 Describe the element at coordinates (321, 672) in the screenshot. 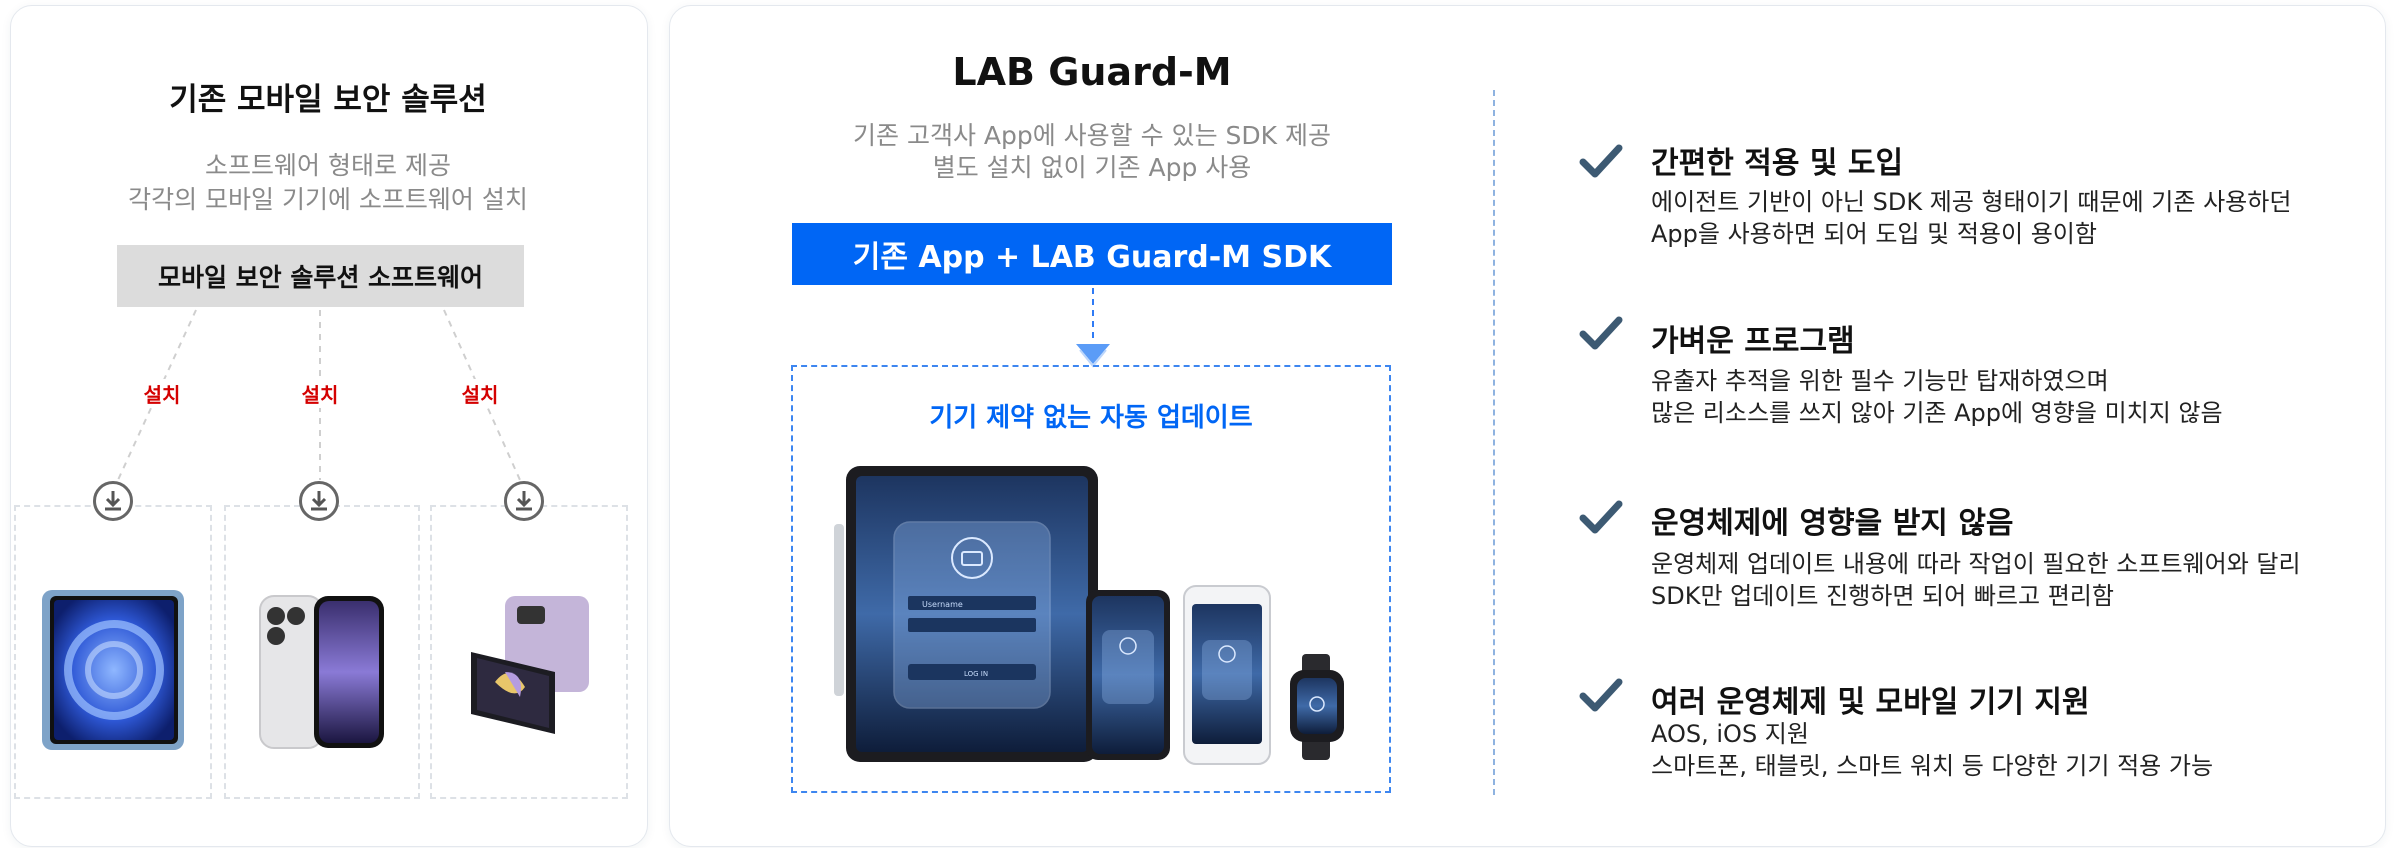

I see `phone-device-image` at that location.